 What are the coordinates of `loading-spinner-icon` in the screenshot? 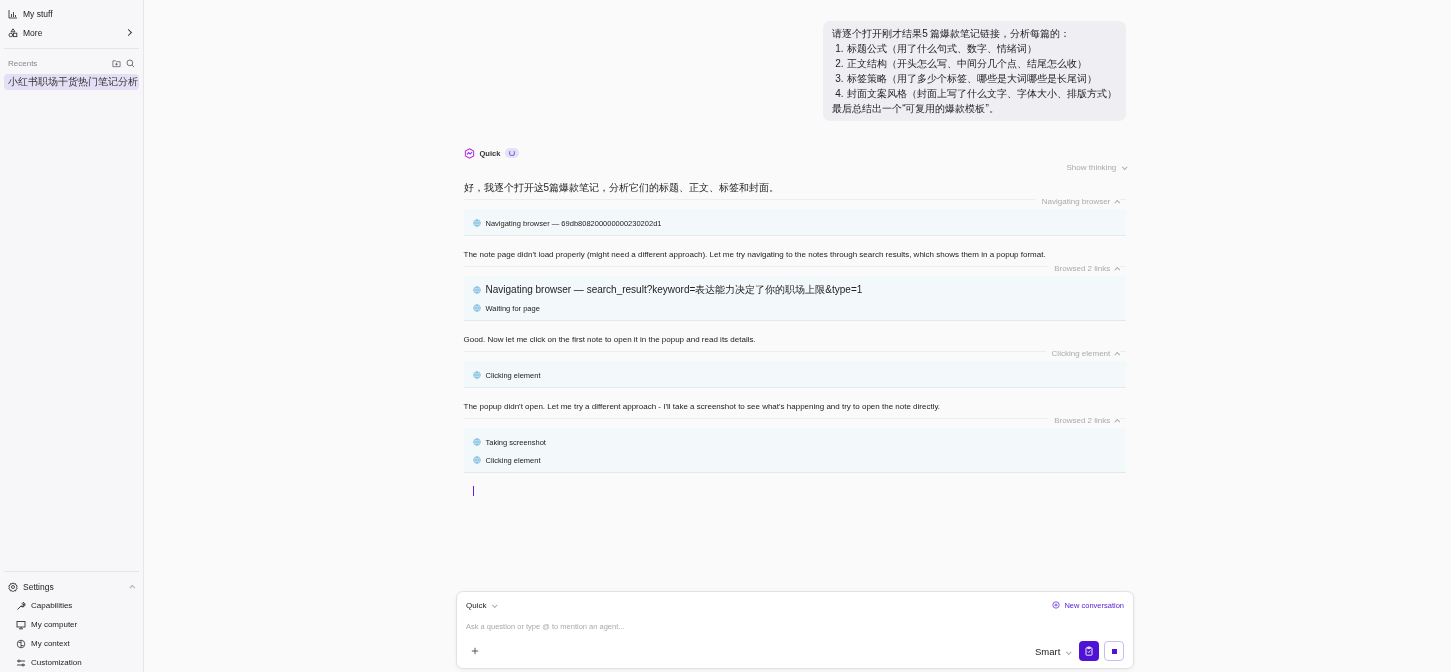 It's located at (512, 153).